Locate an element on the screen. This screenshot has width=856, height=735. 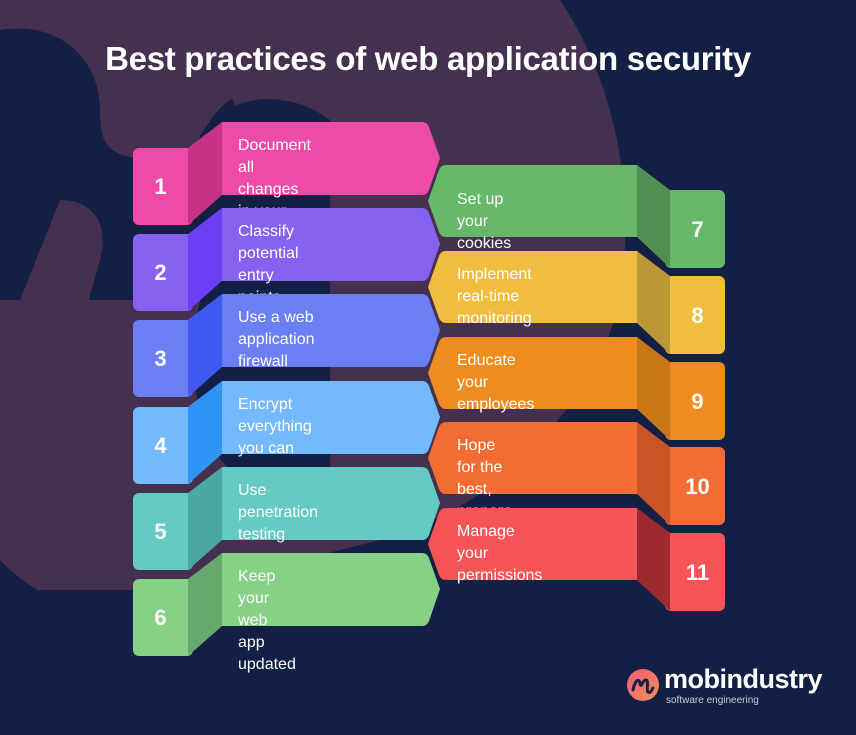
practice-label: Manage your permissions is located at coordinates (500, 554).